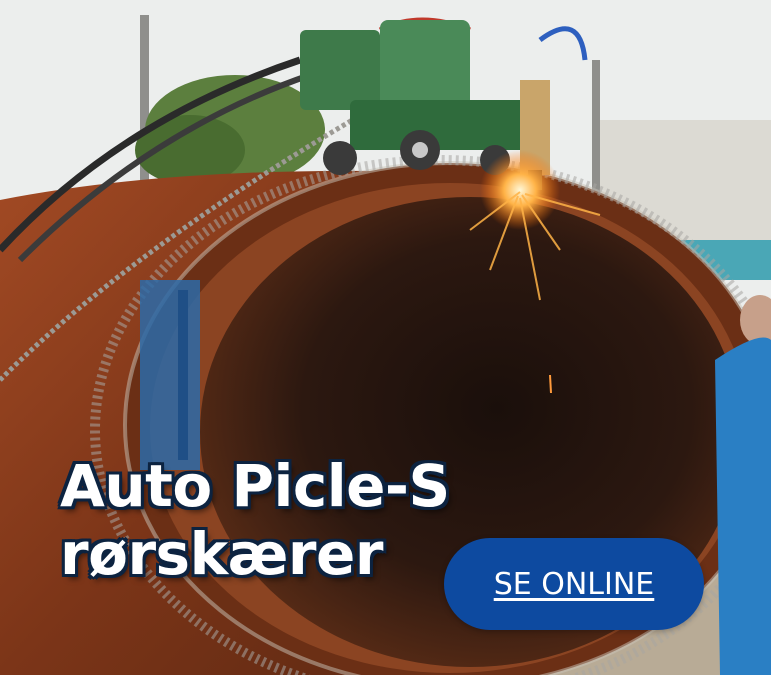  What do you see at coordinates (255, 486) in the screenshot?
I see `headline-line-1: Auto Picle-S` at bounding box center [255, 486].